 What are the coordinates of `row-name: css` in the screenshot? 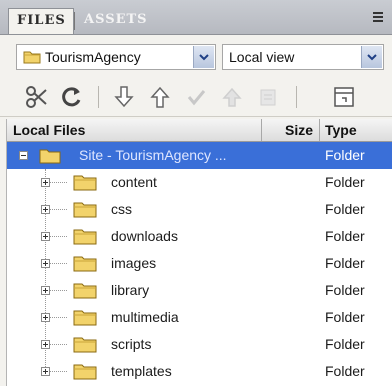 It's located at (121, 209).